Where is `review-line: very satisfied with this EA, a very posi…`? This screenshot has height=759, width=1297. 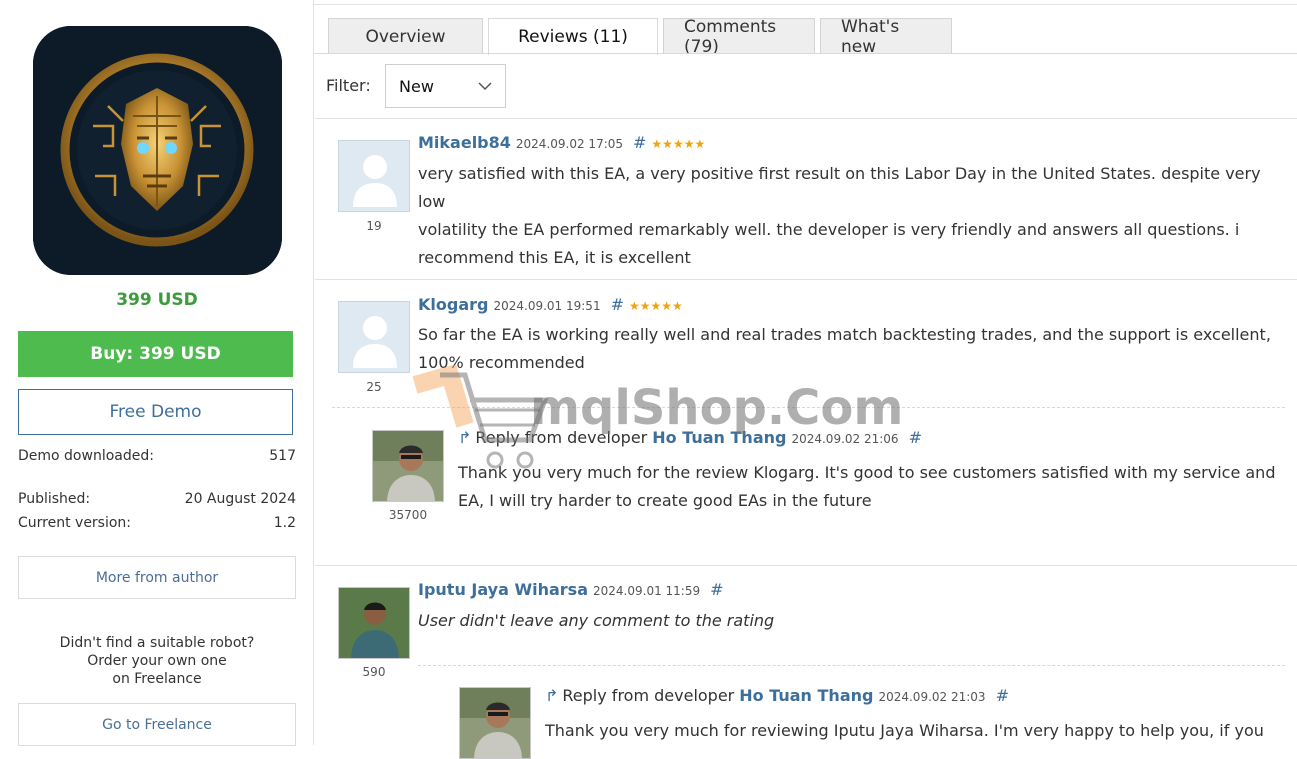 review-line: very satisfied with this EA, a very posi… is located at coordinates (839, 187).